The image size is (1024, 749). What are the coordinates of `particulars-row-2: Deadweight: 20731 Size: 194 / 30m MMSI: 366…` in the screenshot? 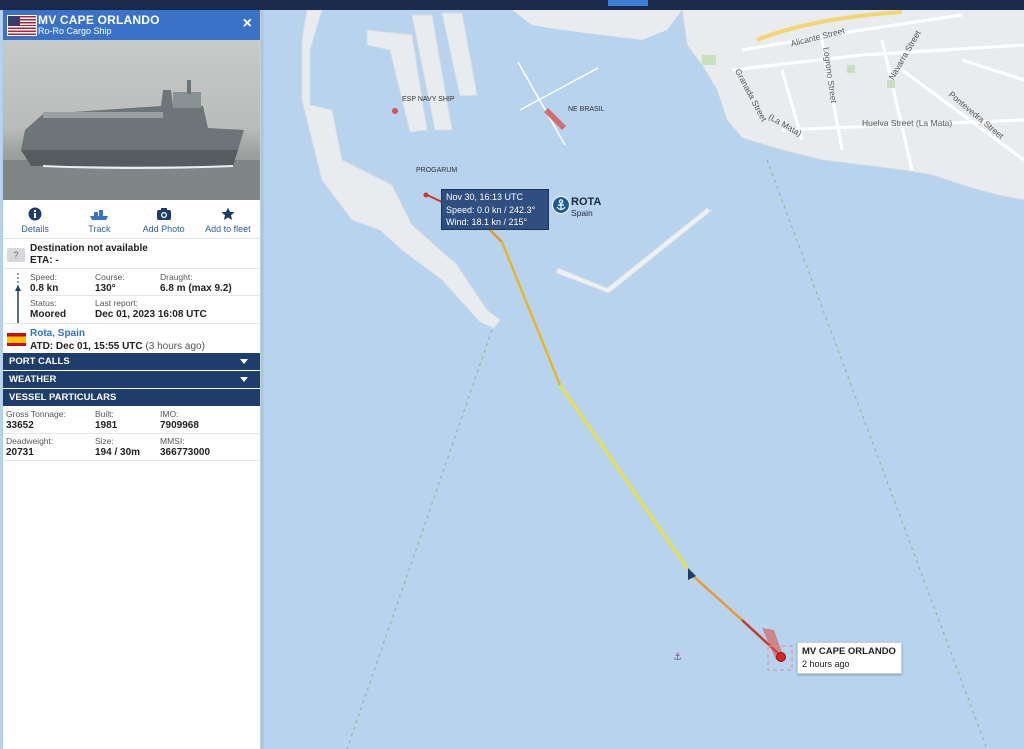 It's located at (131, 447).